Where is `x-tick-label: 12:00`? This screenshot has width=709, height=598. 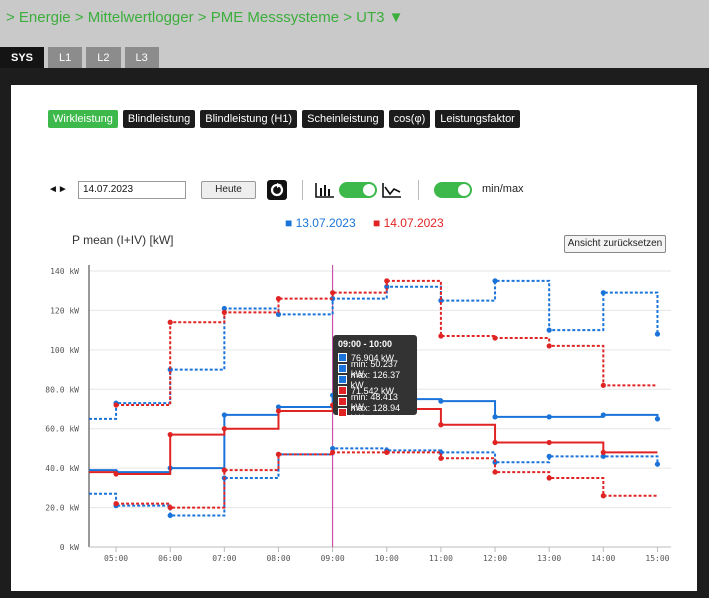
x-tick-label: 12:00 is located at coordinates (495, 558).